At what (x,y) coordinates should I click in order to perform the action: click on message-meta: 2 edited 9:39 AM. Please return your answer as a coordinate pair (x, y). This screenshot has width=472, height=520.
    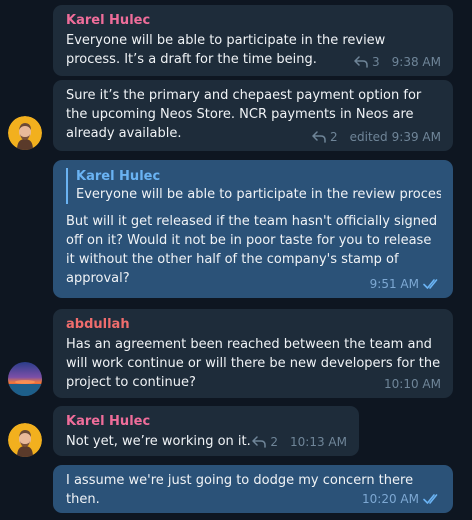
    Looking at the image, I should click on (376, 137).